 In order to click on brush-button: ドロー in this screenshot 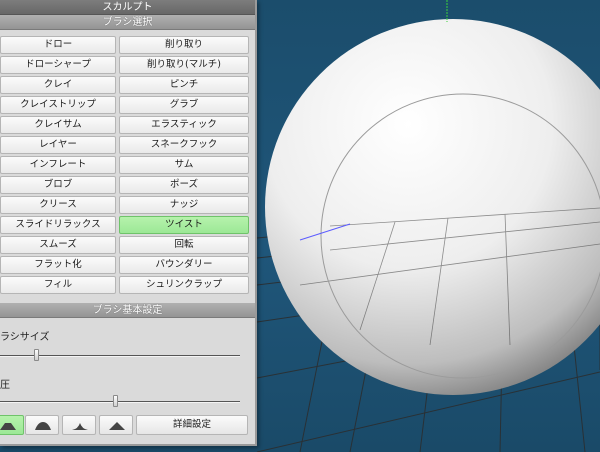, I will do `click(58, 45)`.